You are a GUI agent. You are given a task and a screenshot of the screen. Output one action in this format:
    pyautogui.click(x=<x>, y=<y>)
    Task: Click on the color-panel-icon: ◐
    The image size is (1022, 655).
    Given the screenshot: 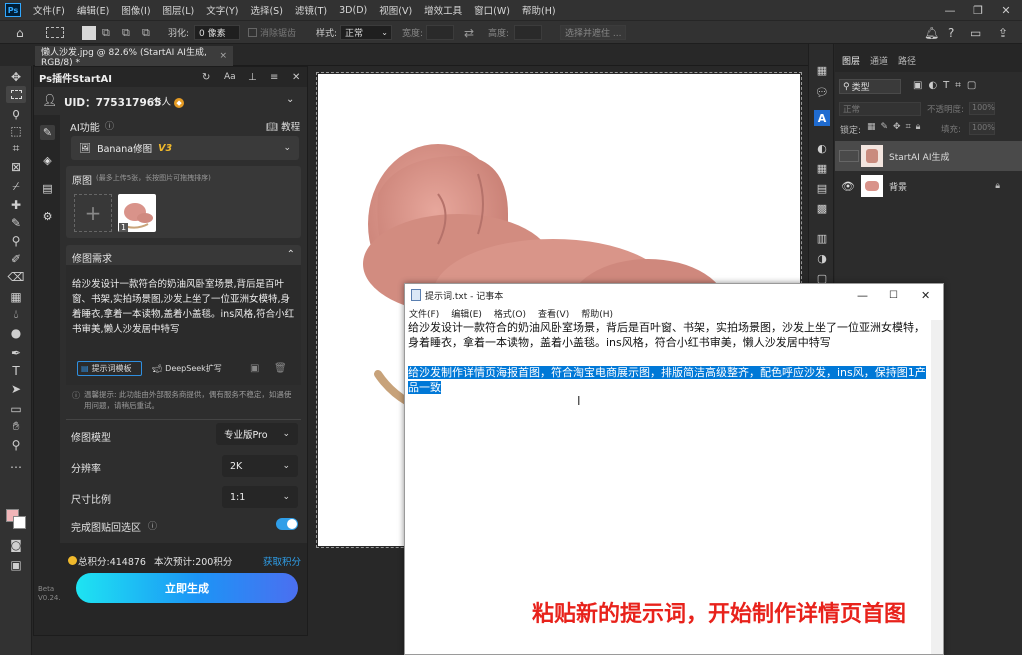 What is the action you would take?
    pyautogui.click(x=822, y=148)
    